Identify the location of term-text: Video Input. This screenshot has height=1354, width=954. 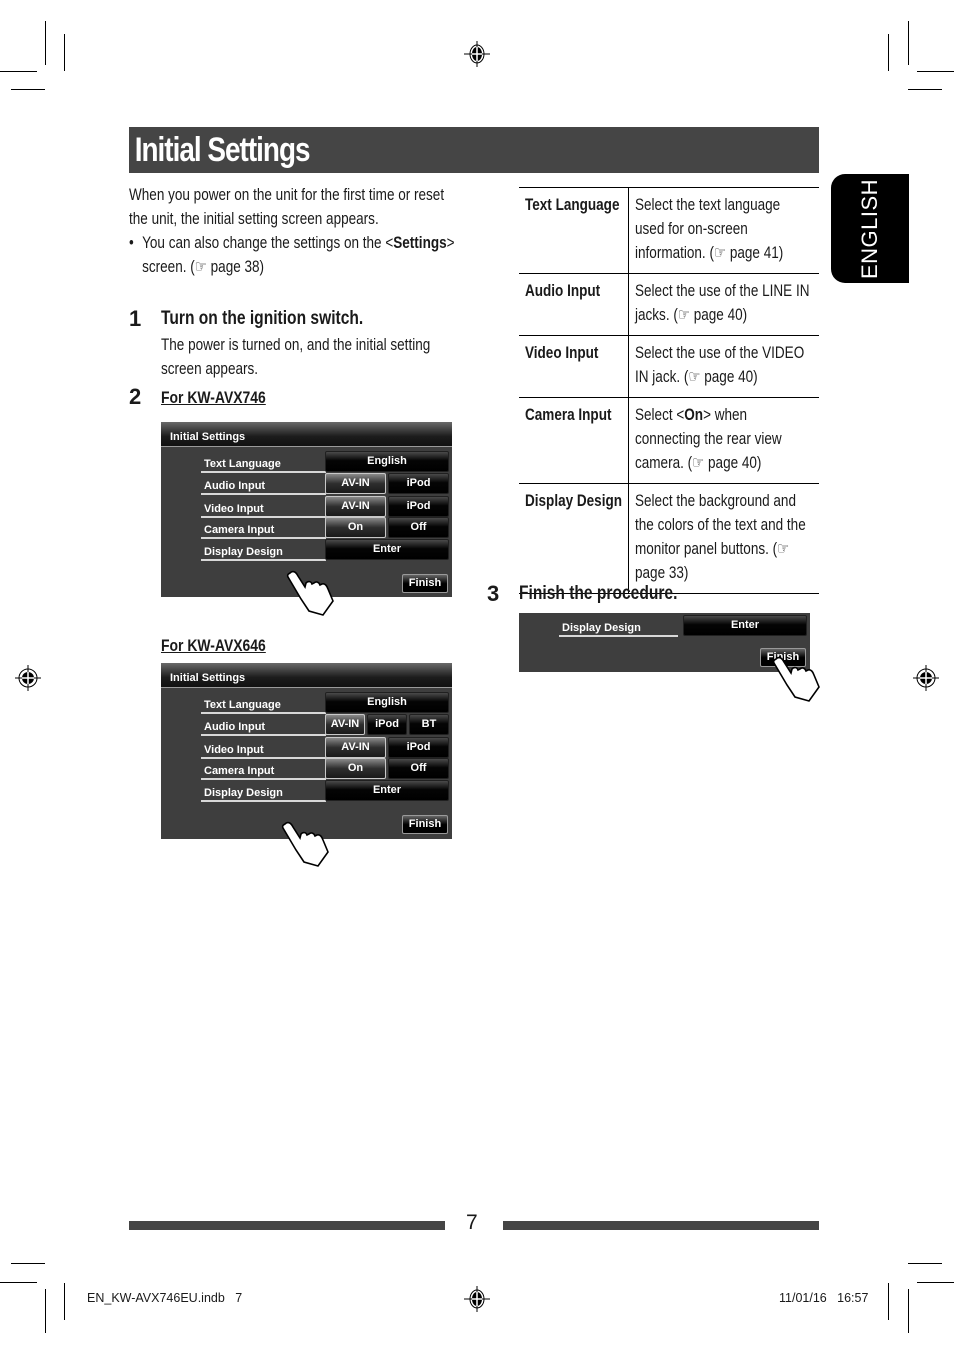
(562, 353).